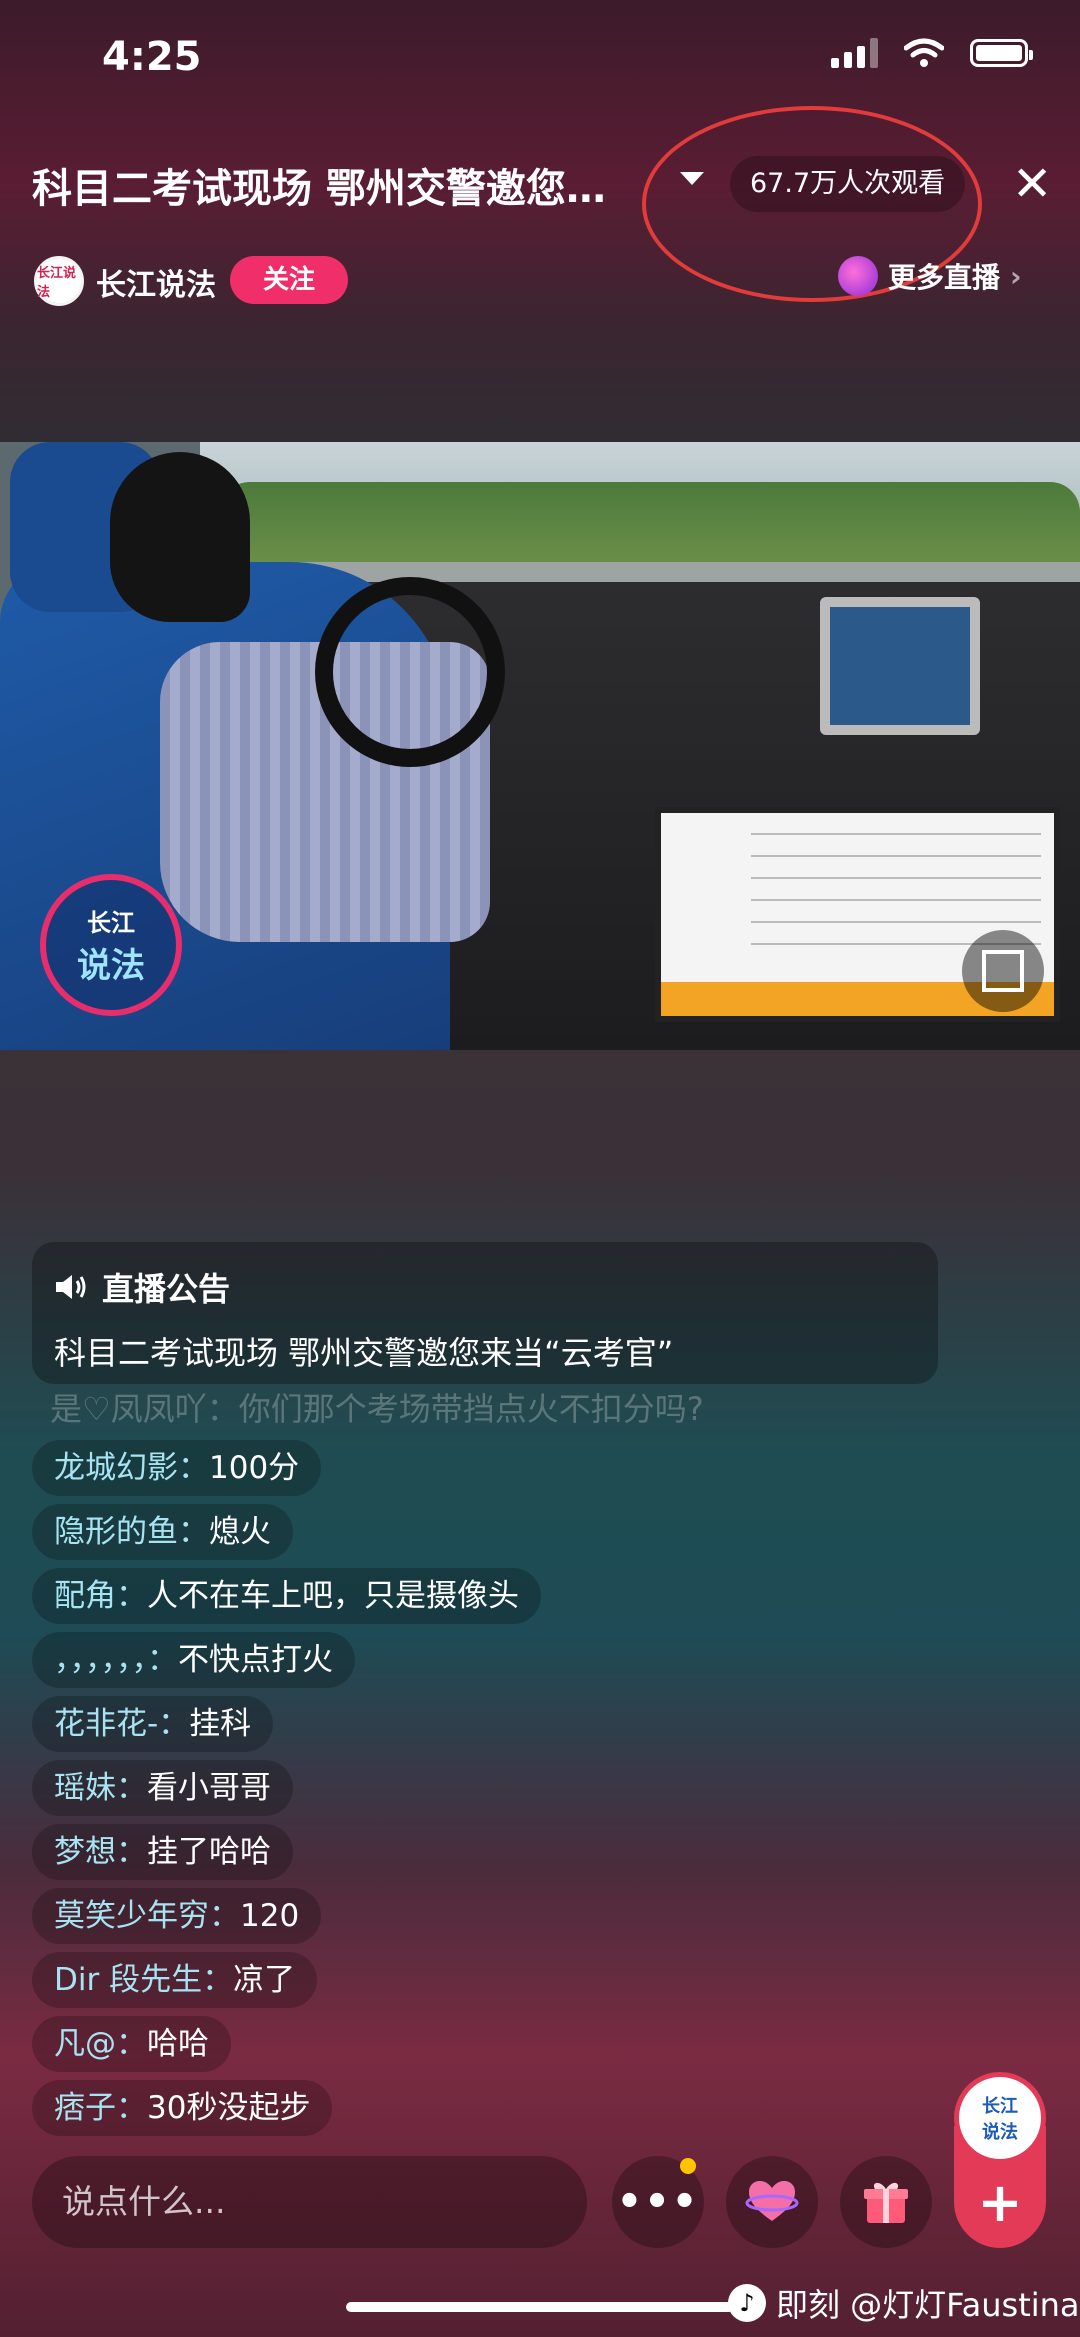 Image resolution: width=1080 pixels, height=2337 pixels. I want to click on follow-button: 关注, so click(289, 280).